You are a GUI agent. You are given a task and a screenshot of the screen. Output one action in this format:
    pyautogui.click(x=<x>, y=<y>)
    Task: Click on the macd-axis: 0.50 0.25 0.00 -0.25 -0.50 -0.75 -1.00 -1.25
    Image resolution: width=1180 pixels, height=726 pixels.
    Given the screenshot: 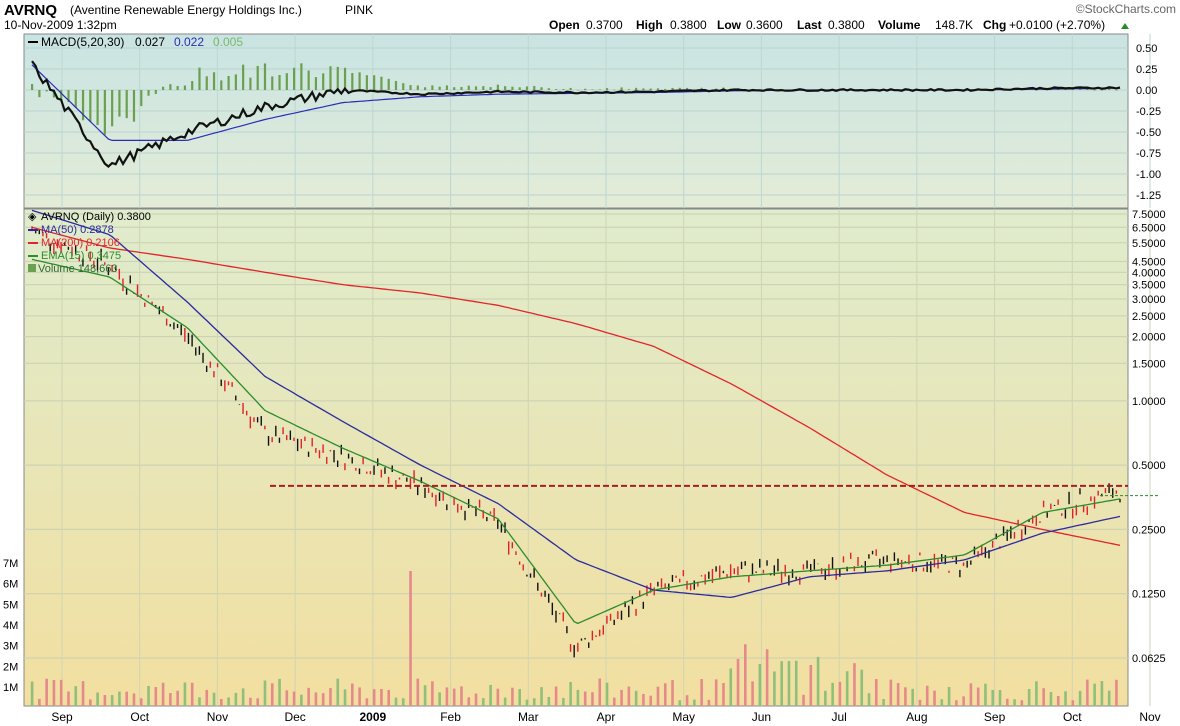 What is the action you would take?
    pyautogui.click(x=1148, y=122)
    